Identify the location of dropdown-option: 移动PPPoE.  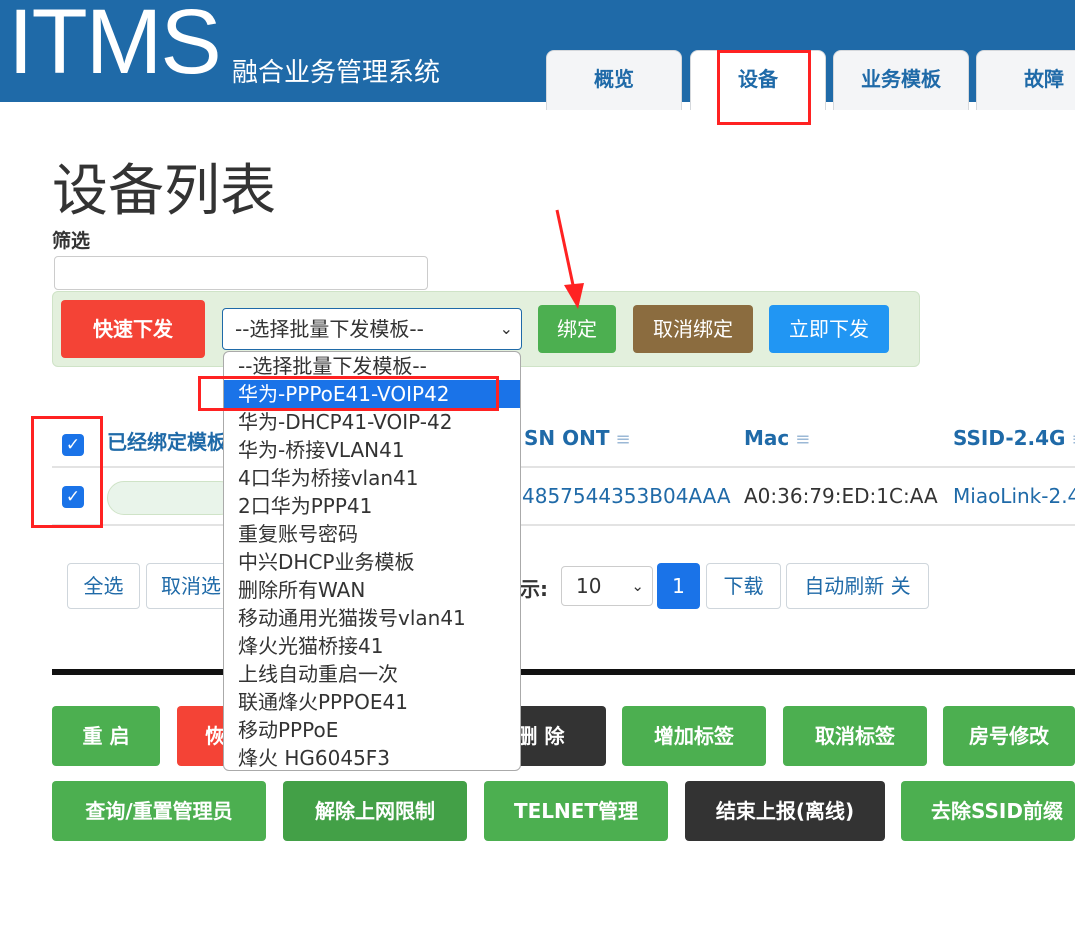
(372, 730).